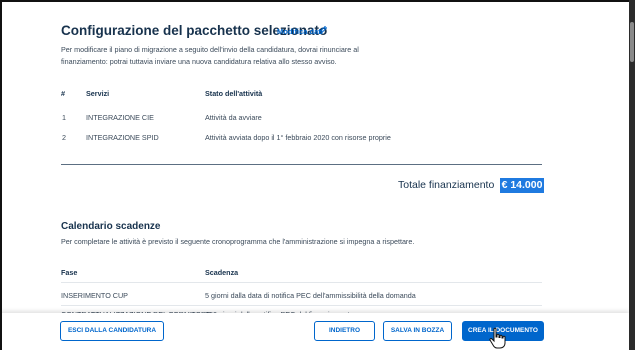  What do you see at coordinates (98, 93) in the screenshot?
I see `col-header-services: Servizi` at bounding box center [98, 93].